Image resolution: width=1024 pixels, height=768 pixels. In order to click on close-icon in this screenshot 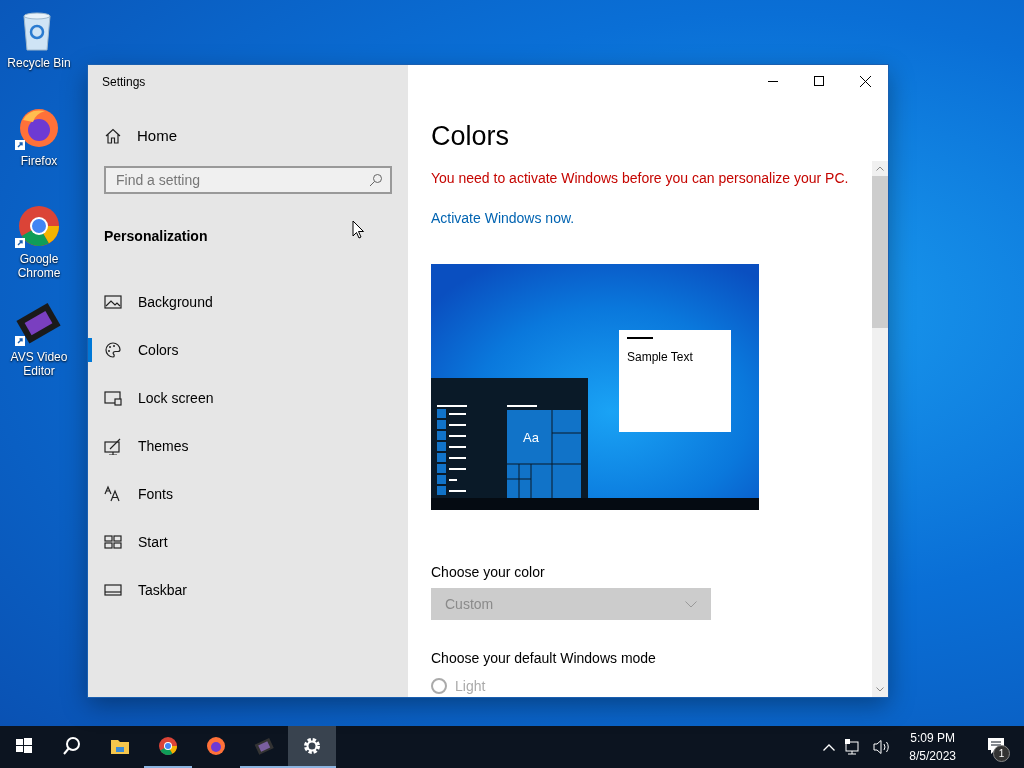, I will do `click(865, 81)`.